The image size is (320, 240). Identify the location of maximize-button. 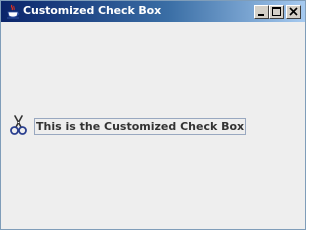
(276, 12).